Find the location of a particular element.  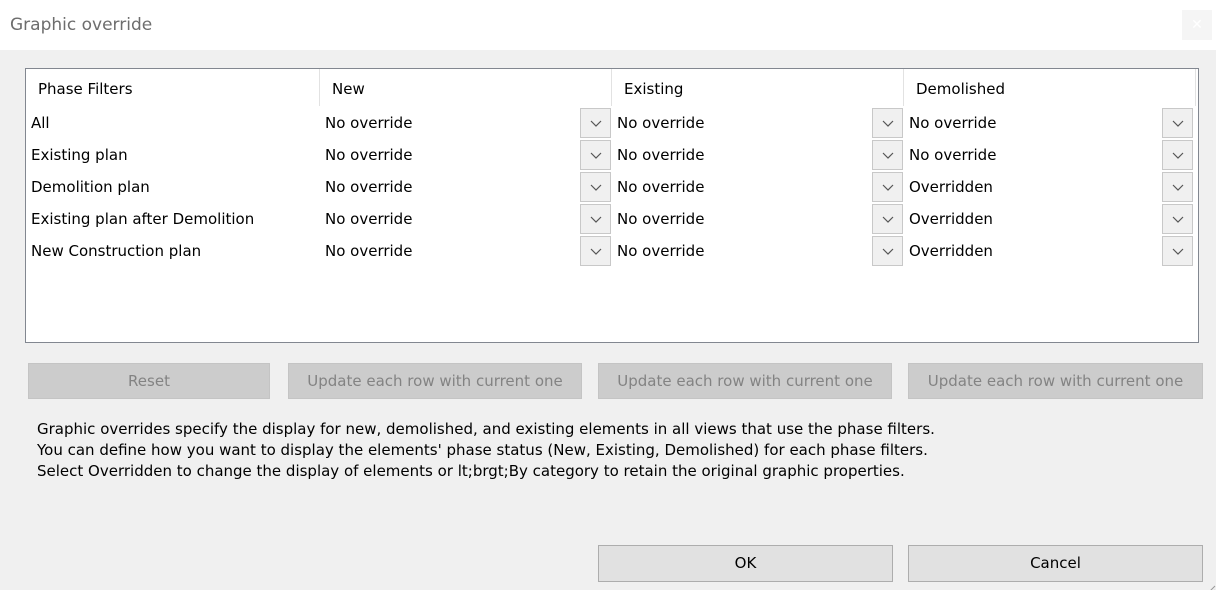

table-row: All No override No override No override is located at coordinates (611, 123).